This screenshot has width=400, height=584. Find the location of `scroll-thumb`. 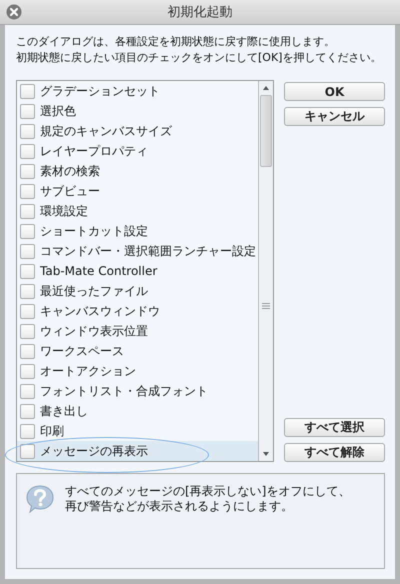

scroll-thumb is located at coordinates (266, 131).